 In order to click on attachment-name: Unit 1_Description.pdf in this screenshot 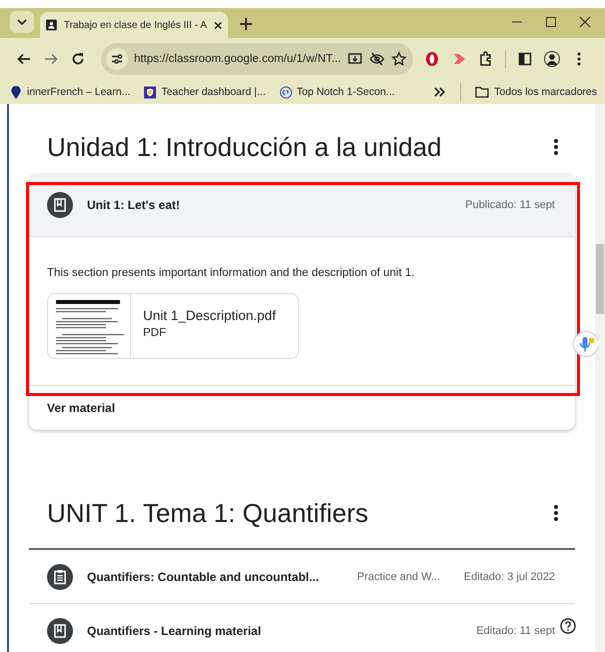, I will do `click(209, 315)`.